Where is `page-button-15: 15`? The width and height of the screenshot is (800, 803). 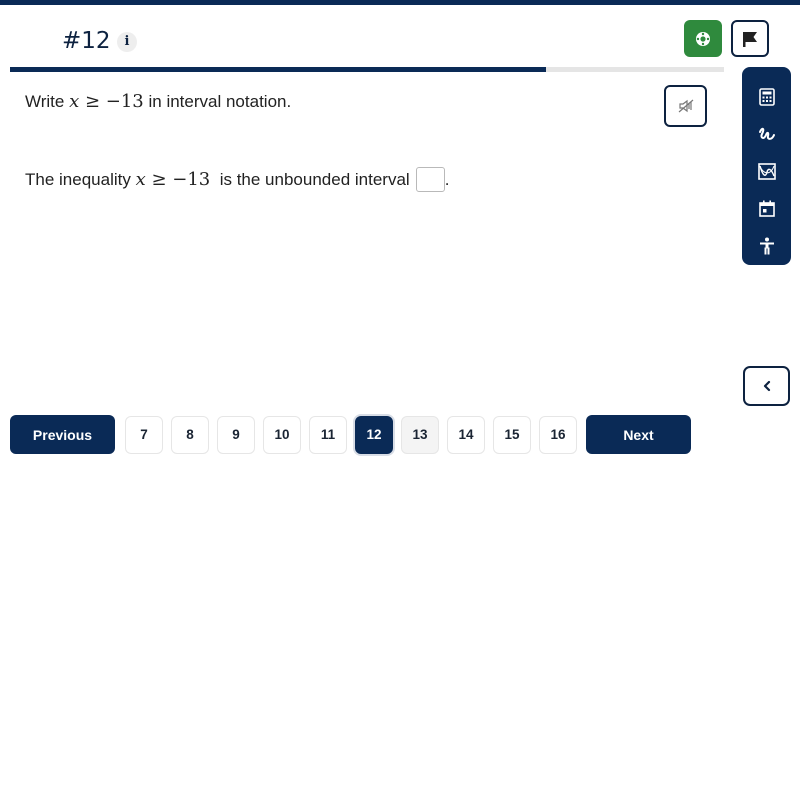
page-button-15: 15 is located at coordinates (512, 434).